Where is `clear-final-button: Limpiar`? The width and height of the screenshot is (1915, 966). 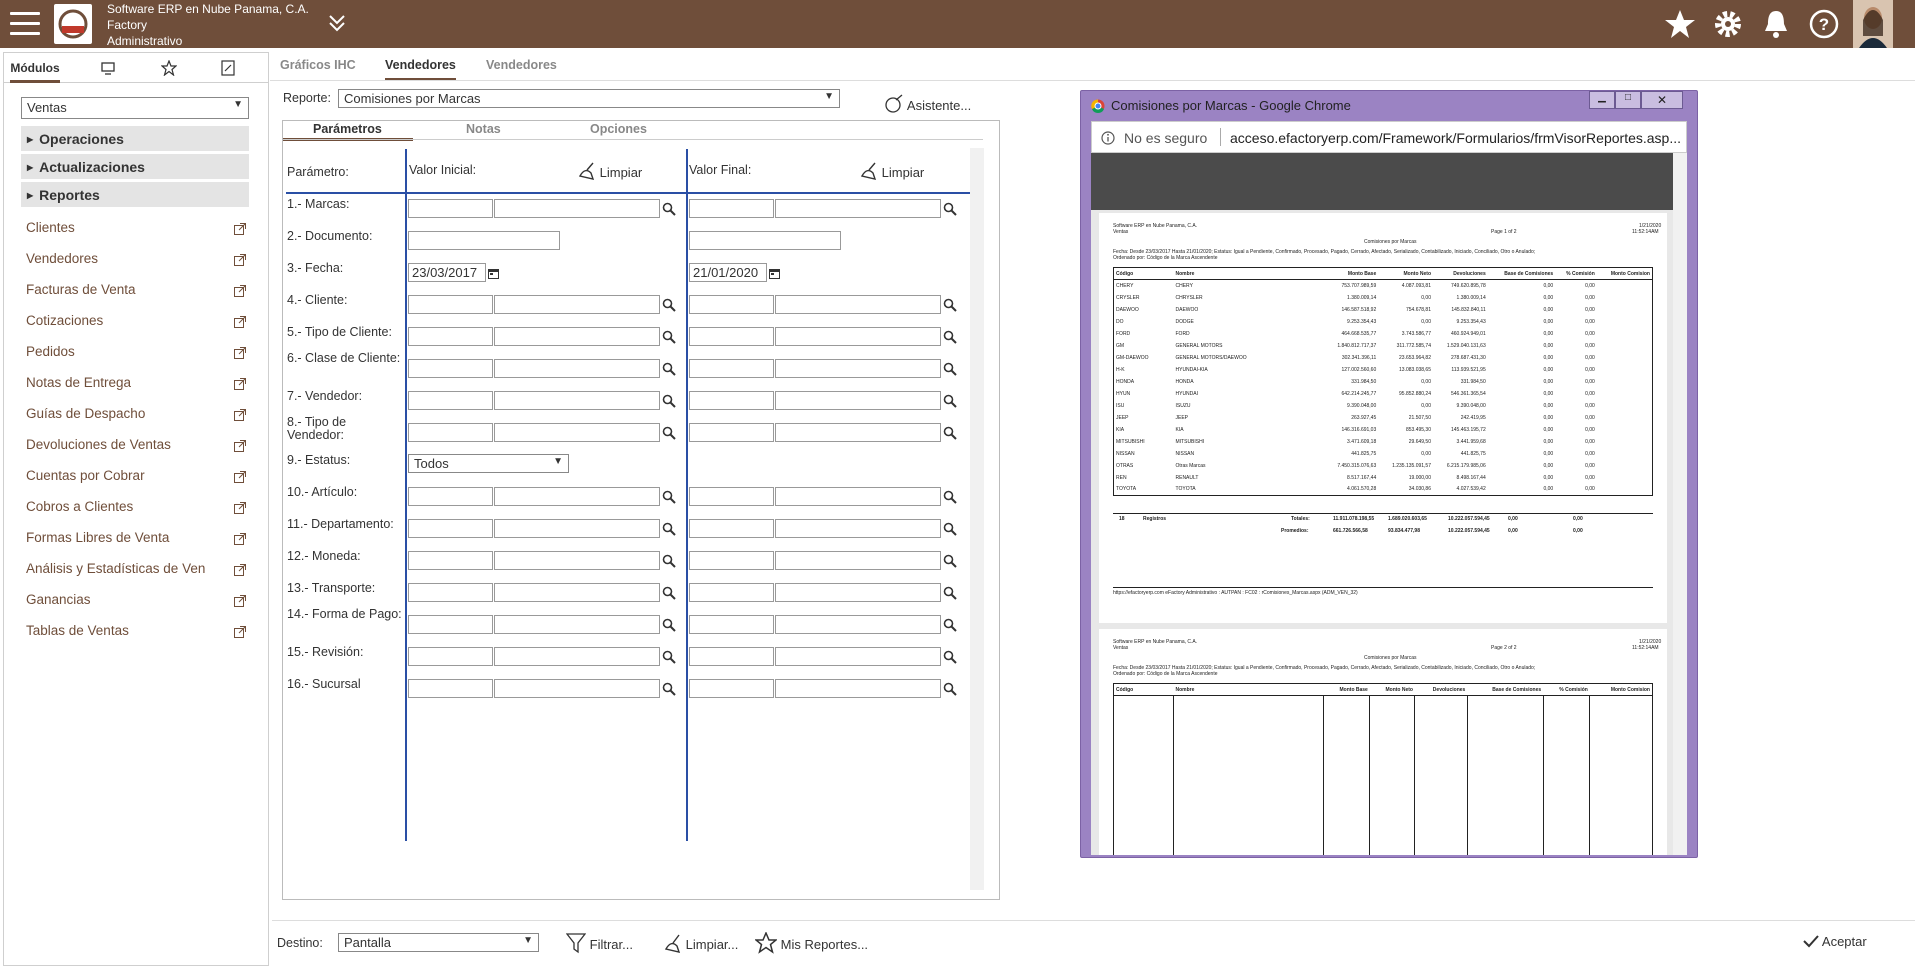
clear-final-button: Limpiar is located at coordinates (891, 171).